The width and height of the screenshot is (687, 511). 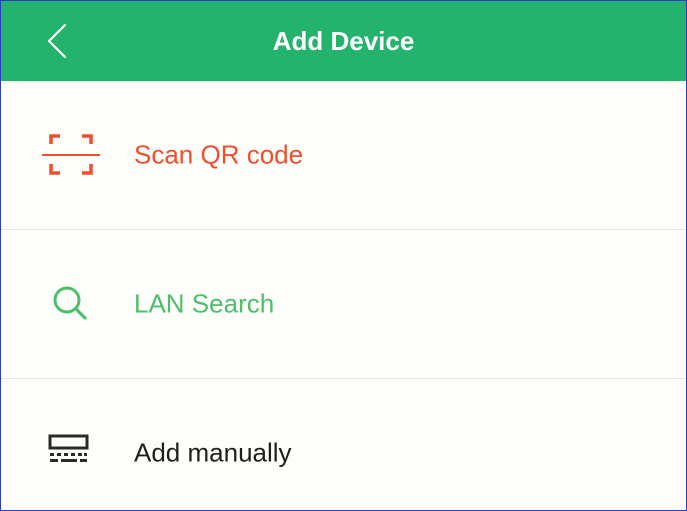 I want to click on lan-search-label: LAN Search, so click(x=204, y=303).